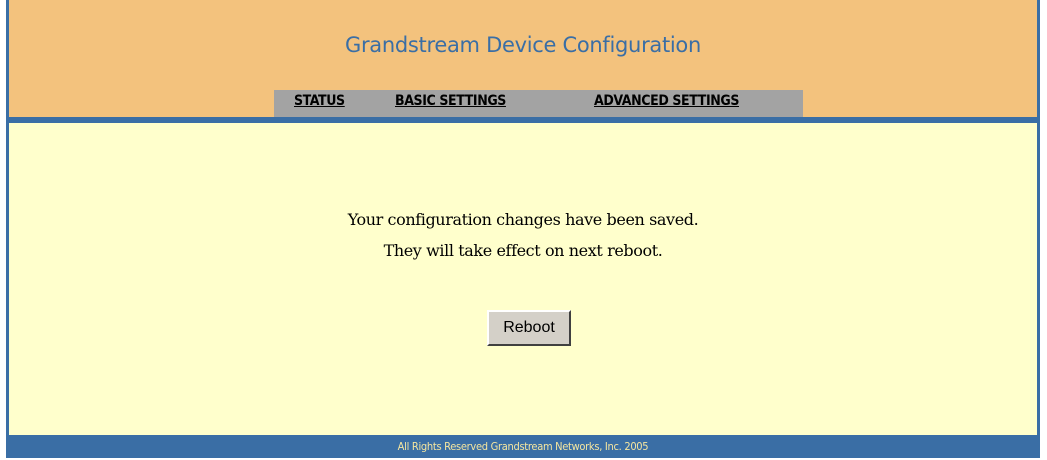 The width and height of the screenshot is (1047, 460). Describe the element at coordinates (523, 45) in the screenshot. I see `page-title: Grandstream Device Configuration` at that location.